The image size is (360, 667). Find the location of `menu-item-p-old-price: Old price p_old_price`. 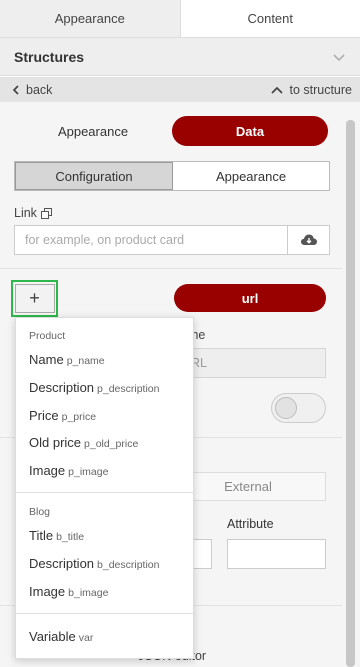

menu-item-p-old-price: Old price p_old_price is located at coordinates (83, 442).